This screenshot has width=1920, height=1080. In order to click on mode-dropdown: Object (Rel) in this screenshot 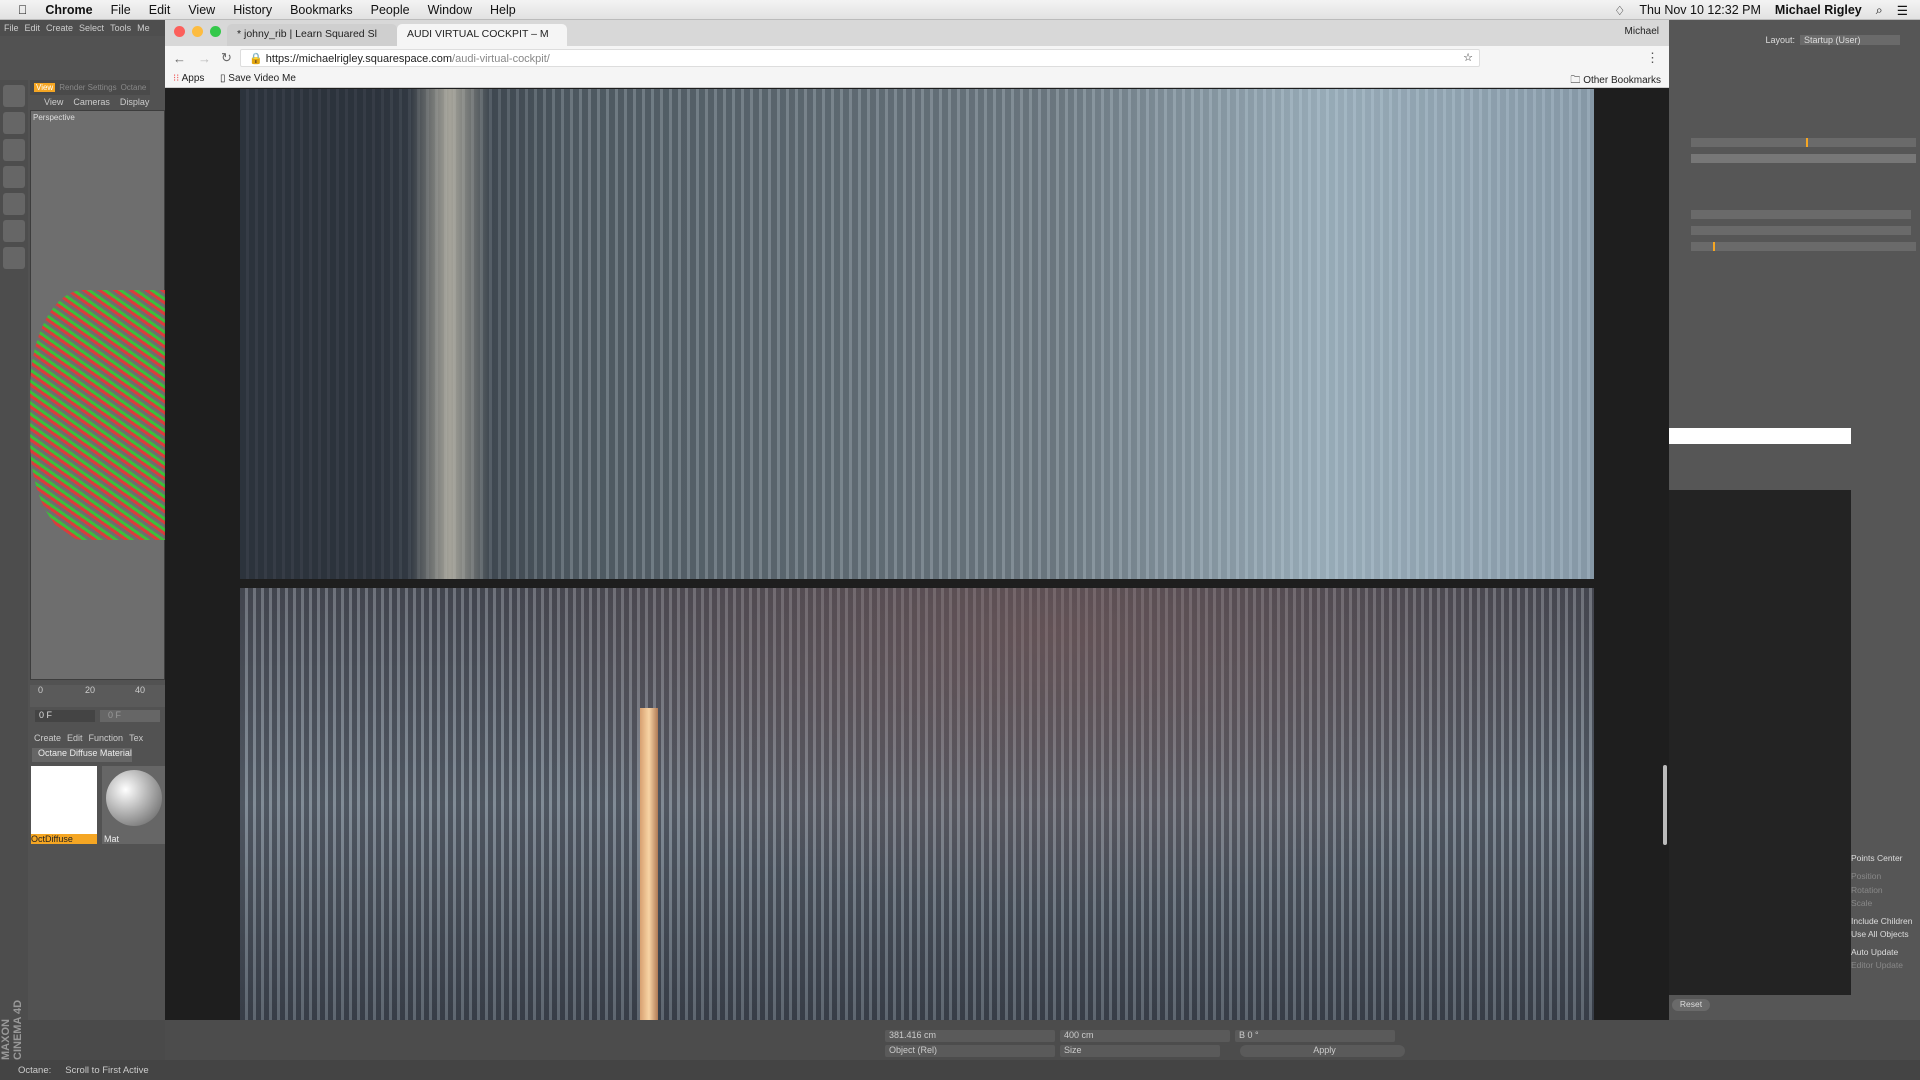, I will do `click(970, 1051)`.